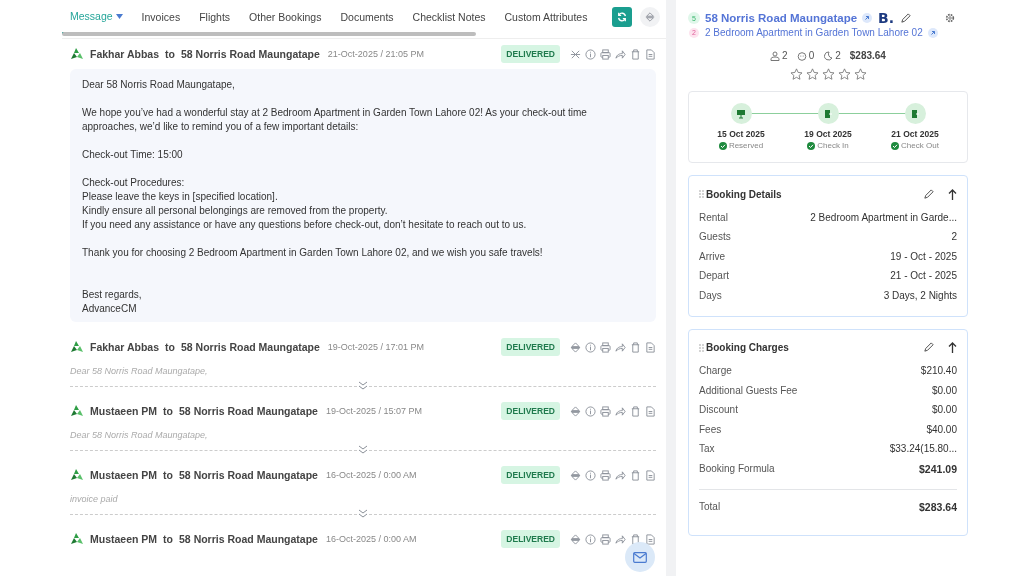  What do you see at coordinates (125, 54) in the screenshot?
I see `message-sender: Fakhar Abbas` at bounding box center [125, 54].